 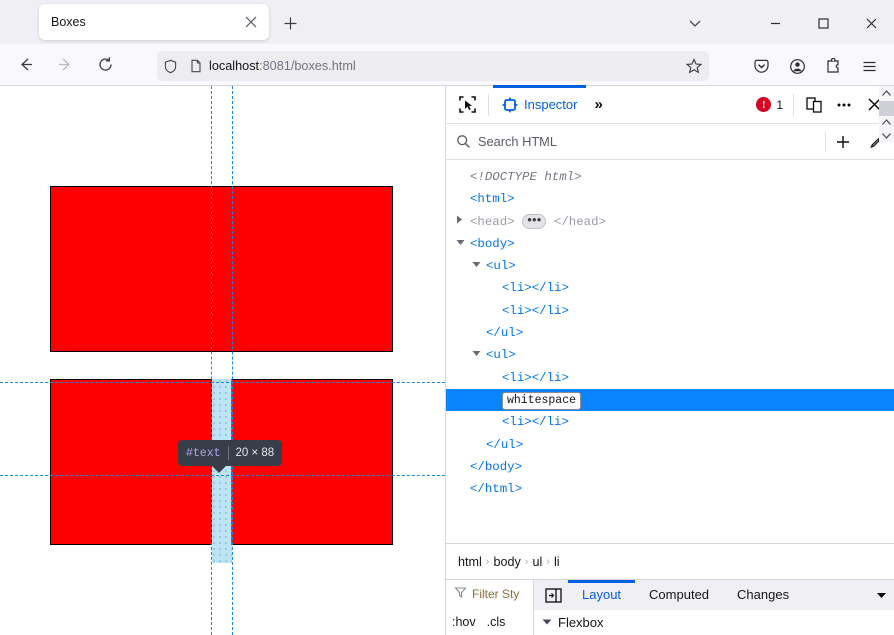 I want to click on markup-node: <head> ●●● </head>, so click(x=670, y=222).